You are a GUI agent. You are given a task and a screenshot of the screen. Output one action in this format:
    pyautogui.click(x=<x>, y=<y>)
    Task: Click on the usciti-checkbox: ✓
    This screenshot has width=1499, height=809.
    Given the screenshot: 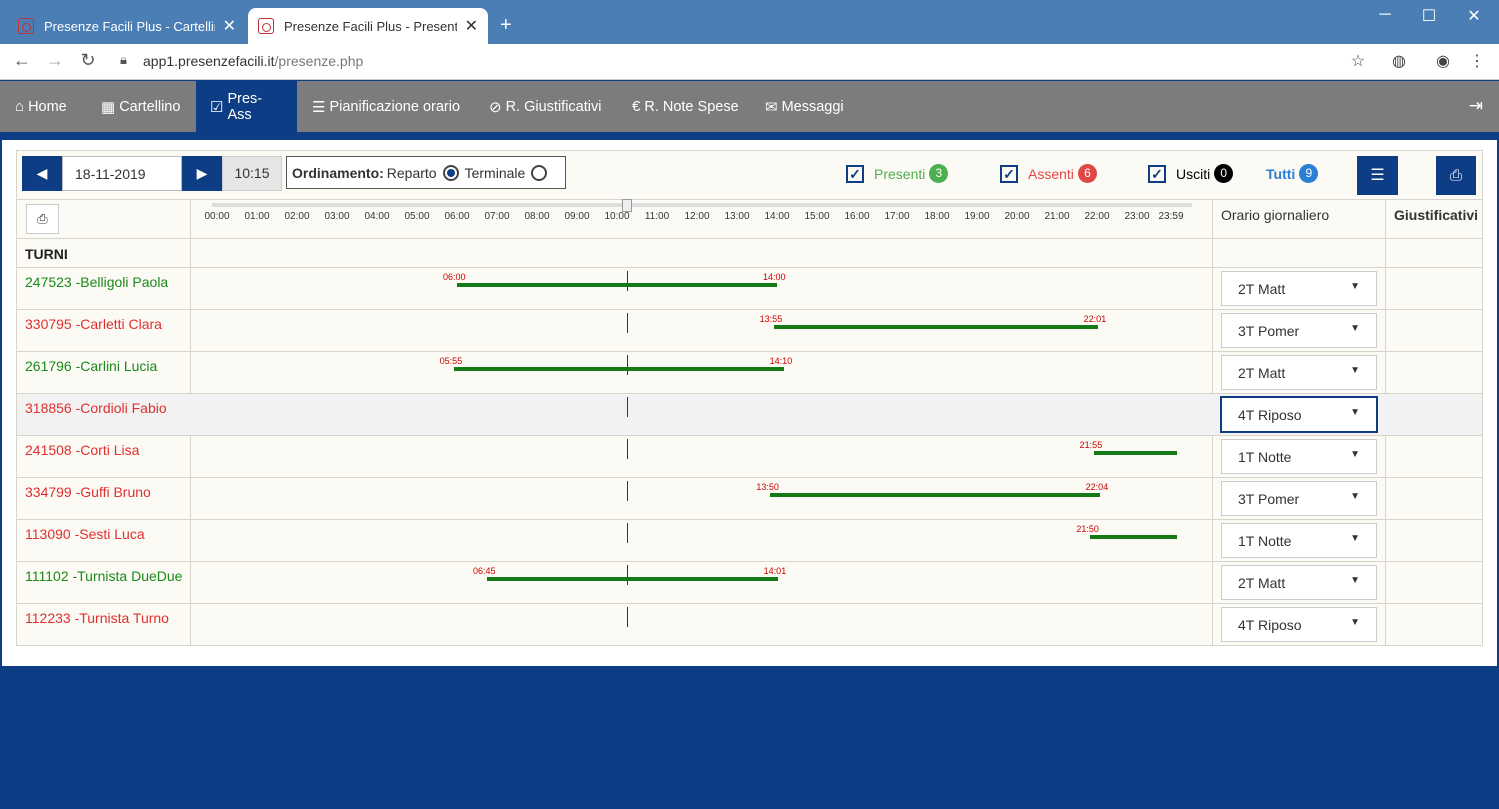 What is the action you would take?
    pyautogui.click(x=1157, y=173)
    